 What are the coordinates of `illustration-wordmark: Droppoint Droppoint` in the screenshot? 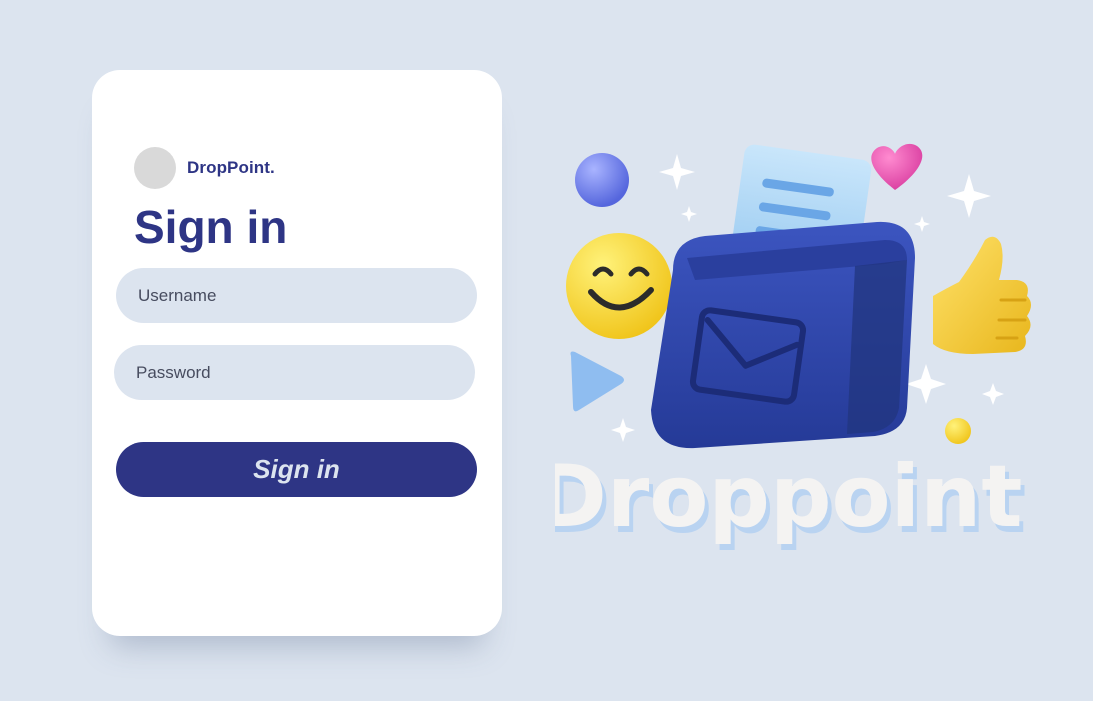 It's located at (790, 500).